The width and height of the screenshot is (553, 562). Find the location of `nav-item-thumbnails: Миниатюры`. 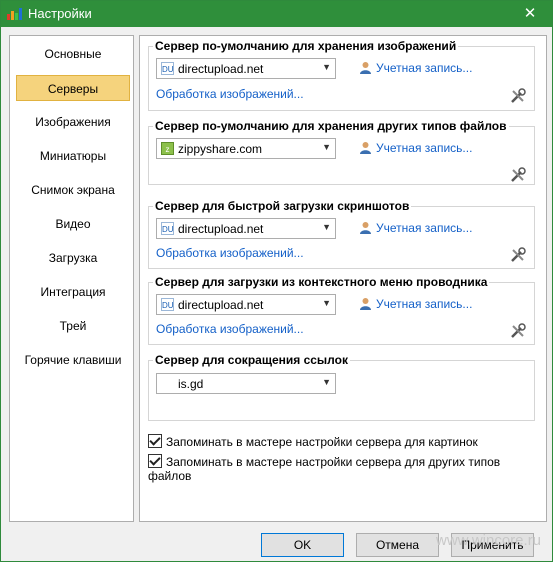

nav-item-thumbnails: Миниатюры is located at coordinates (73, 156).